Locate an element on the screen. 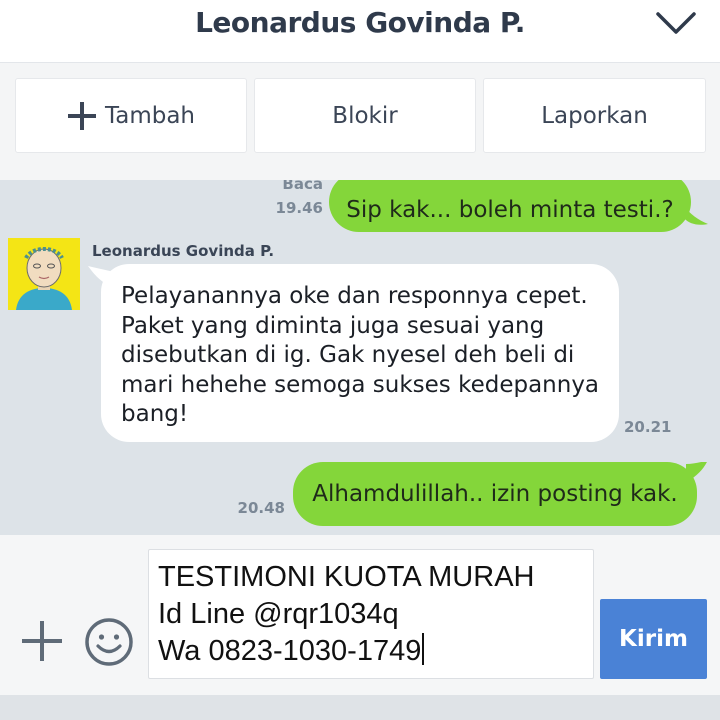 The height and width of the screenshot is (720, 720). message-time: 20.48 is located at coordinates (261, 508).